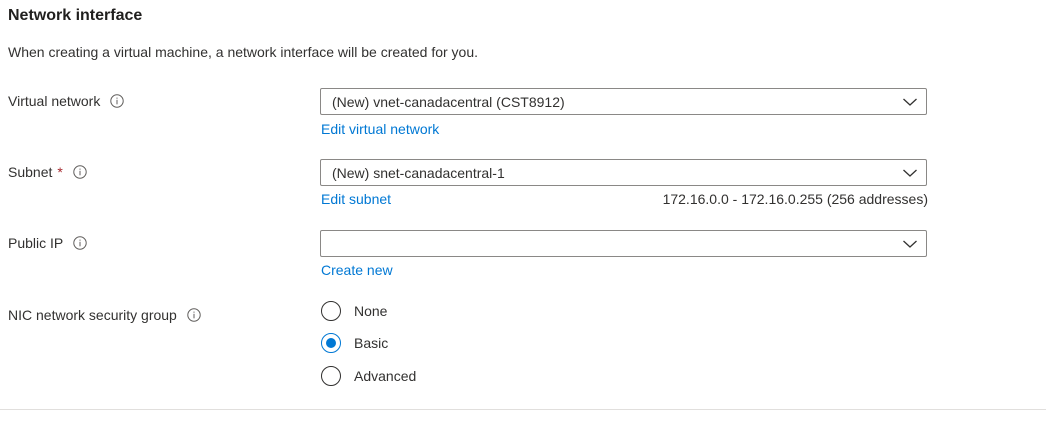 This screenshot has width=1046, height=433. I want to click on public-ip-dropdown, so click(623, 243).